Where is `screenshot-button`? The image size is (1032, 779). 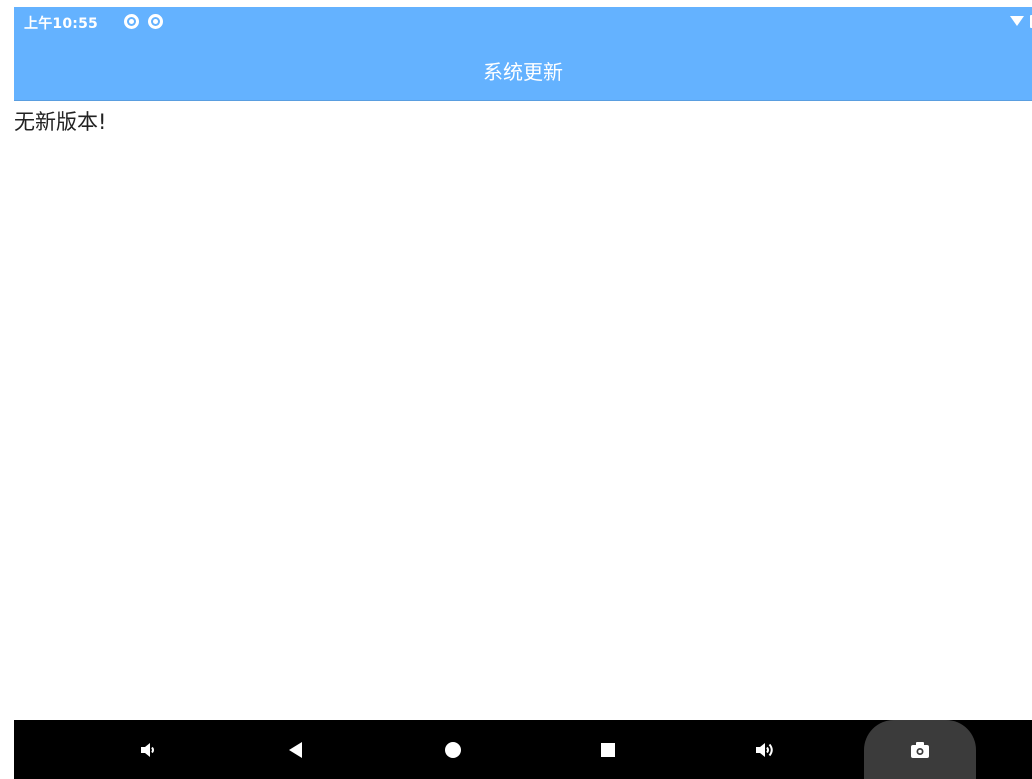 screenshot-button is located at coordinates (920, 749).